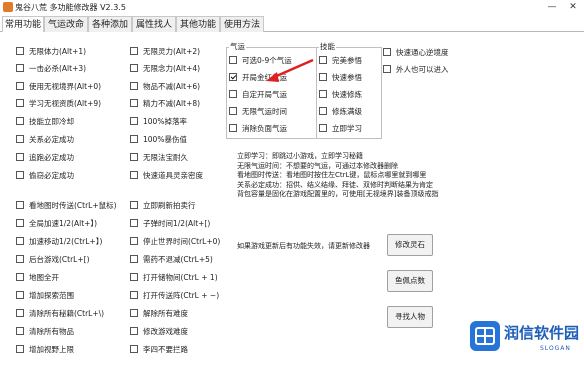 The height and width of the screenshot is (369, 584). I want to click on checkbox-common-10: 加速移动1/2(CtrL+】), so click(59, 242).